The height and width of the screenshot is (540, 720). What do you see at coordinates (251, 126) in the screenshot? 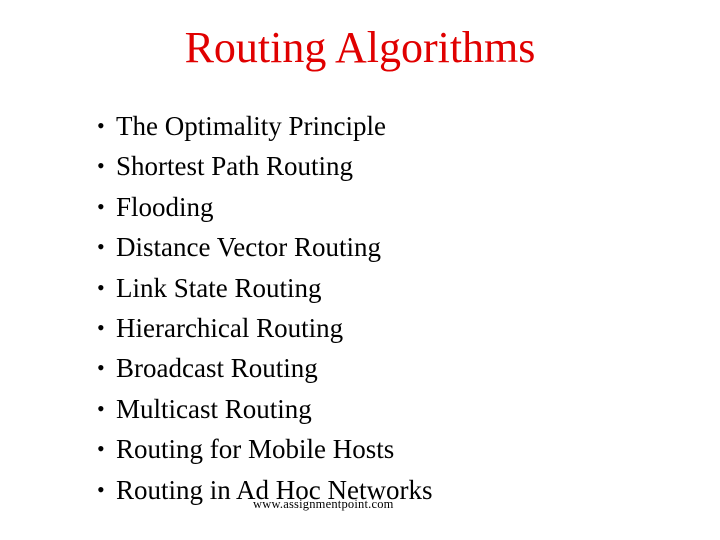
I see `list-item-label: The Optimality Principle` at bounding box center [251, 126].